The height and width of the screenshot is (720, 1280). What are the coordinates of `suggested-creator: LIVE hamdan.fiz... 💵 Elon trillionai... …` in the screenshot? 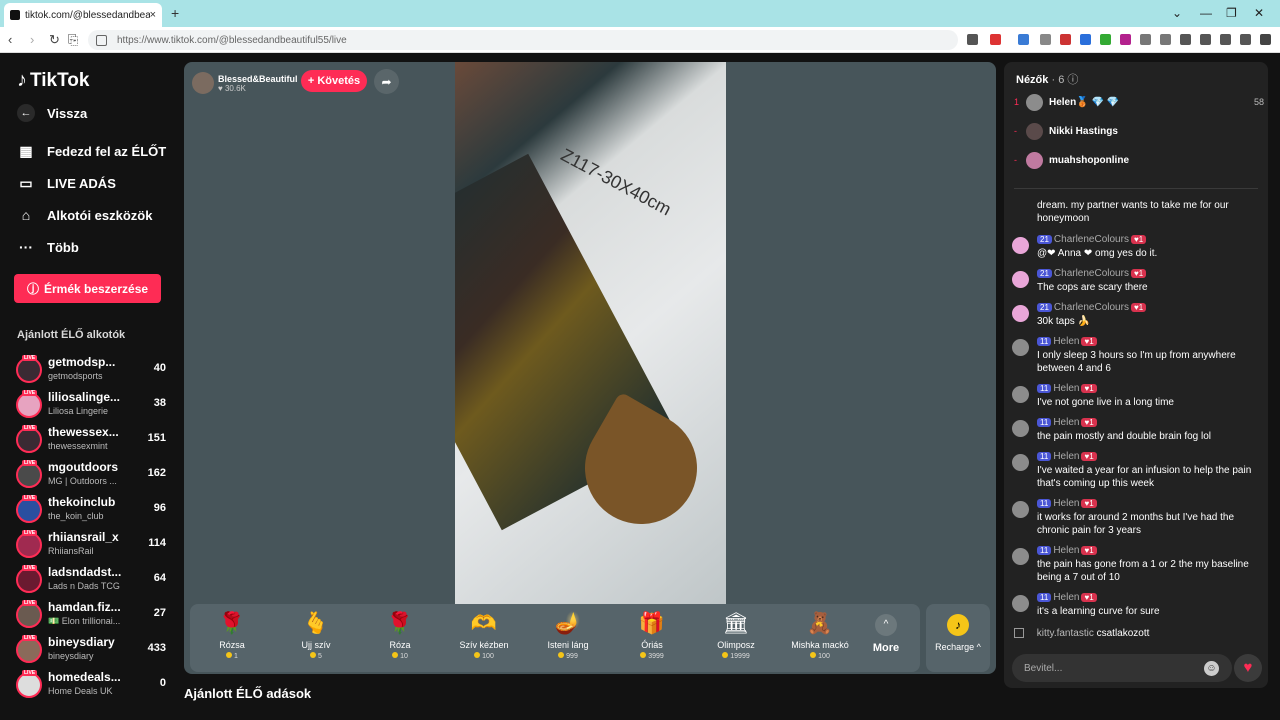 It's located at (91, 615).